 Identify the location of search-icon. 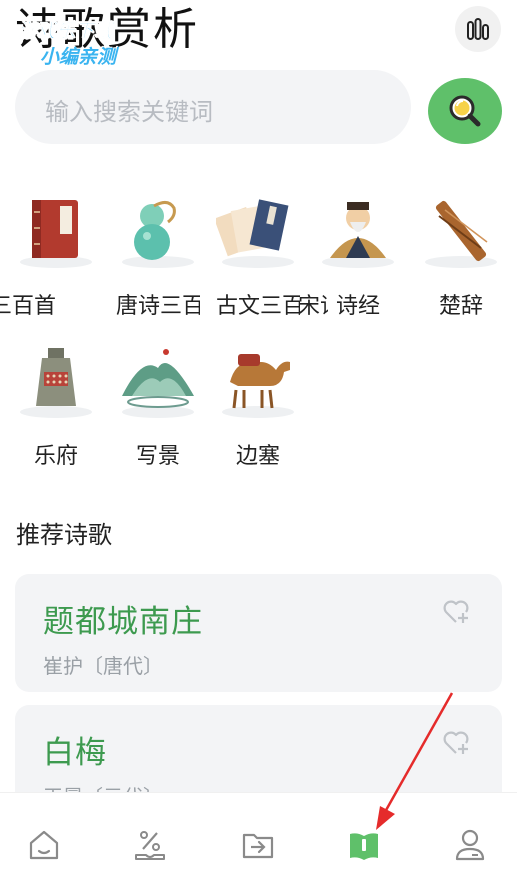
(465, 111).